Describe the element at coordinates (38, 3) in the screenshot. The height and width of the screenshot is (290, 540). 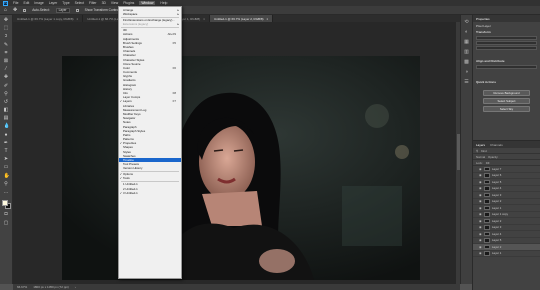
I see `menu-image: Image` at that location.